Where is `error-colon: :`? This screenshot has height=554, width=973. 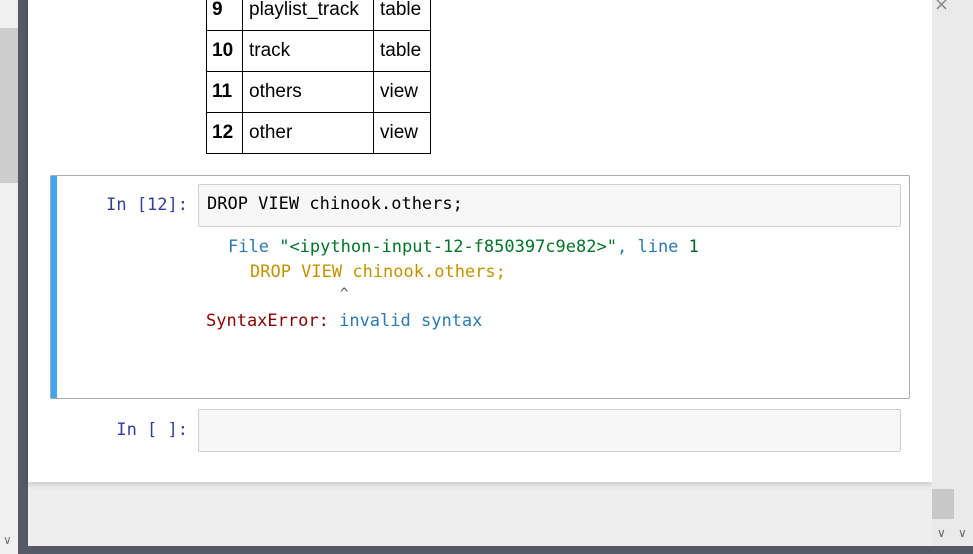
error-colon: : is located at coordinates (323, 321).